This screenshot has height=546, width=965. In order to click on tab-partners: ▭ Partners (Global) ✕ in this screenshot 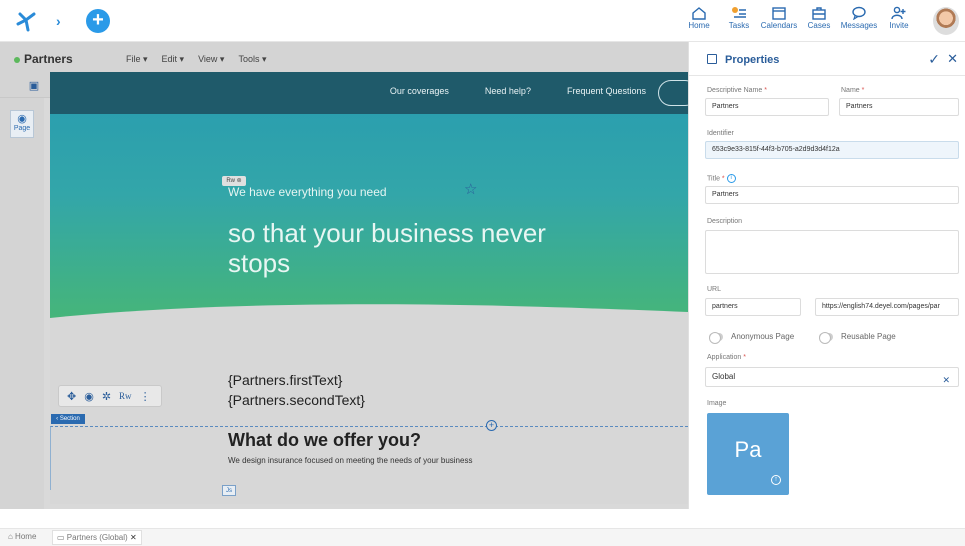, I will do `click(97, 537)`.